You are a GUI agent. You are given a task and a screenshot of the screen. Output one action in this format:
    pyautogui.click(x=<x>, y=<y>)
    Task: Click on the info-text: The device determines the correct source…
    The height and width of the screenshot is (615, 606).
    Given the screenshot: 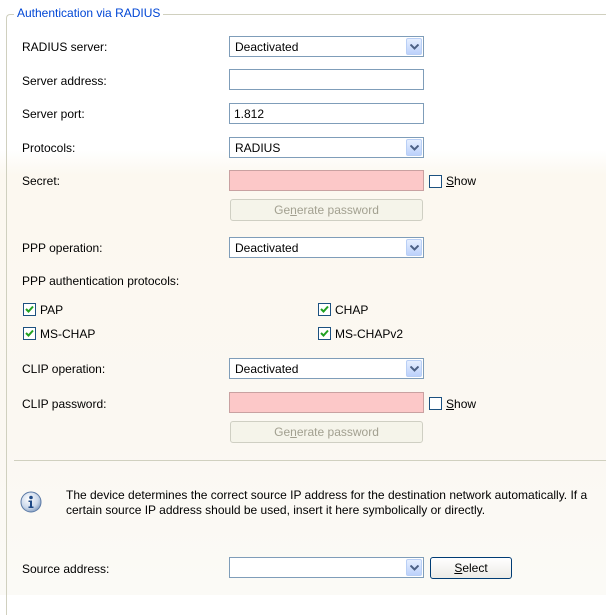 What is the action you would take?
    pyautogui.click(x=327, y=502)
    